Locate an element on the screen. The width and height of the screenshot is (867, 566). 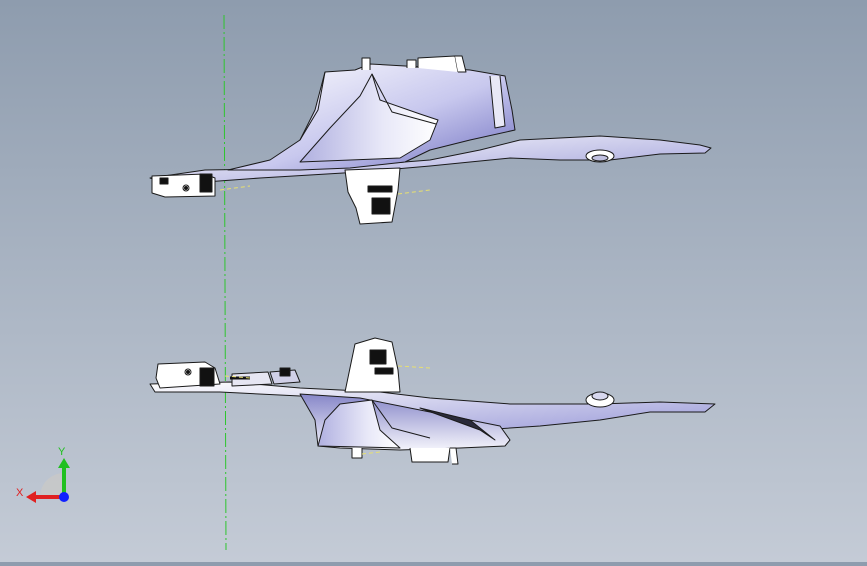
bottom-bracket is located at coordinates (372, 365).